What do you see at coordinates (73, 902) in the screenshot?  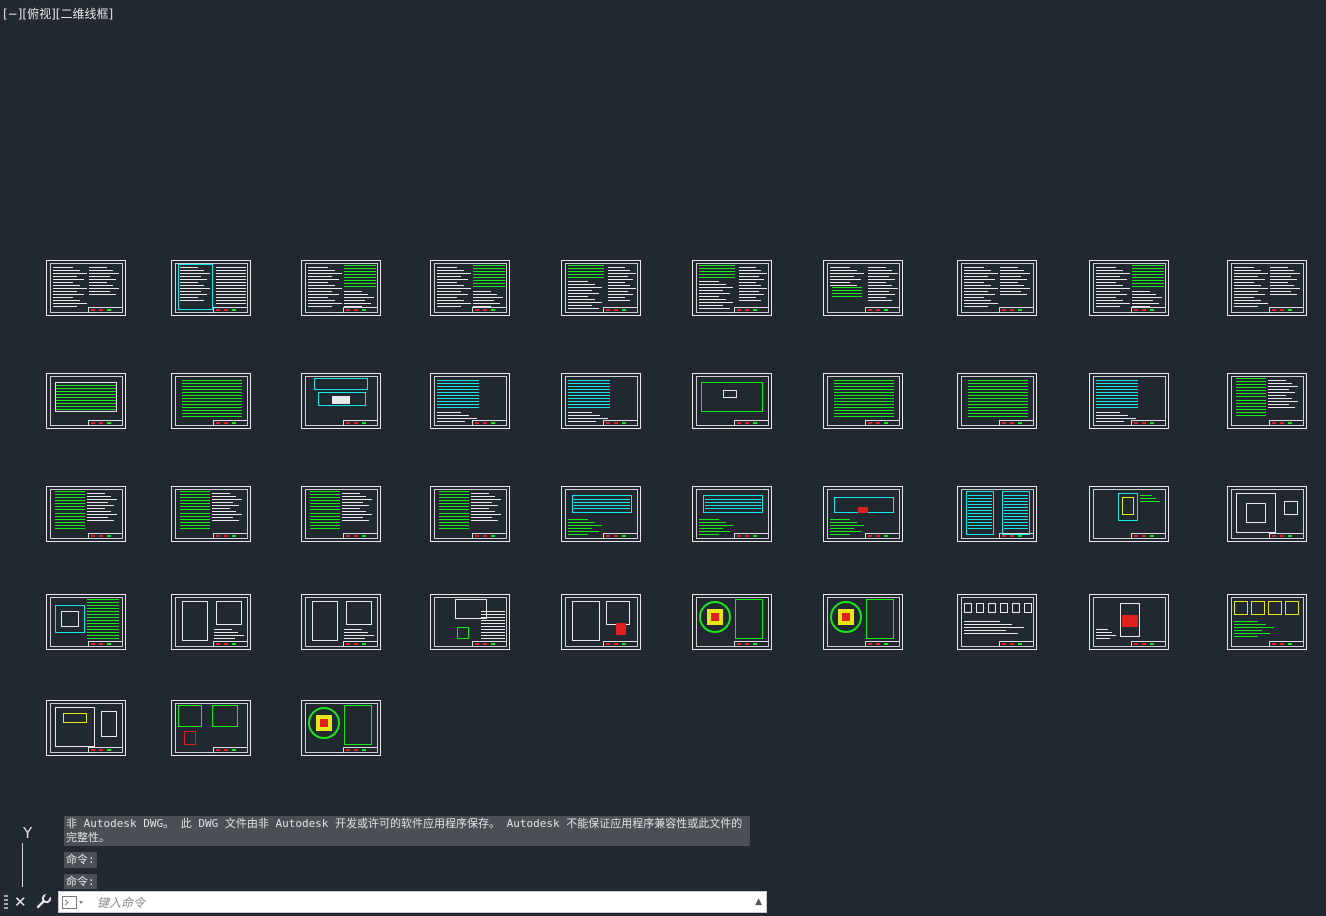 I see `command-prompt-icon` at bounding box center [73, 902].